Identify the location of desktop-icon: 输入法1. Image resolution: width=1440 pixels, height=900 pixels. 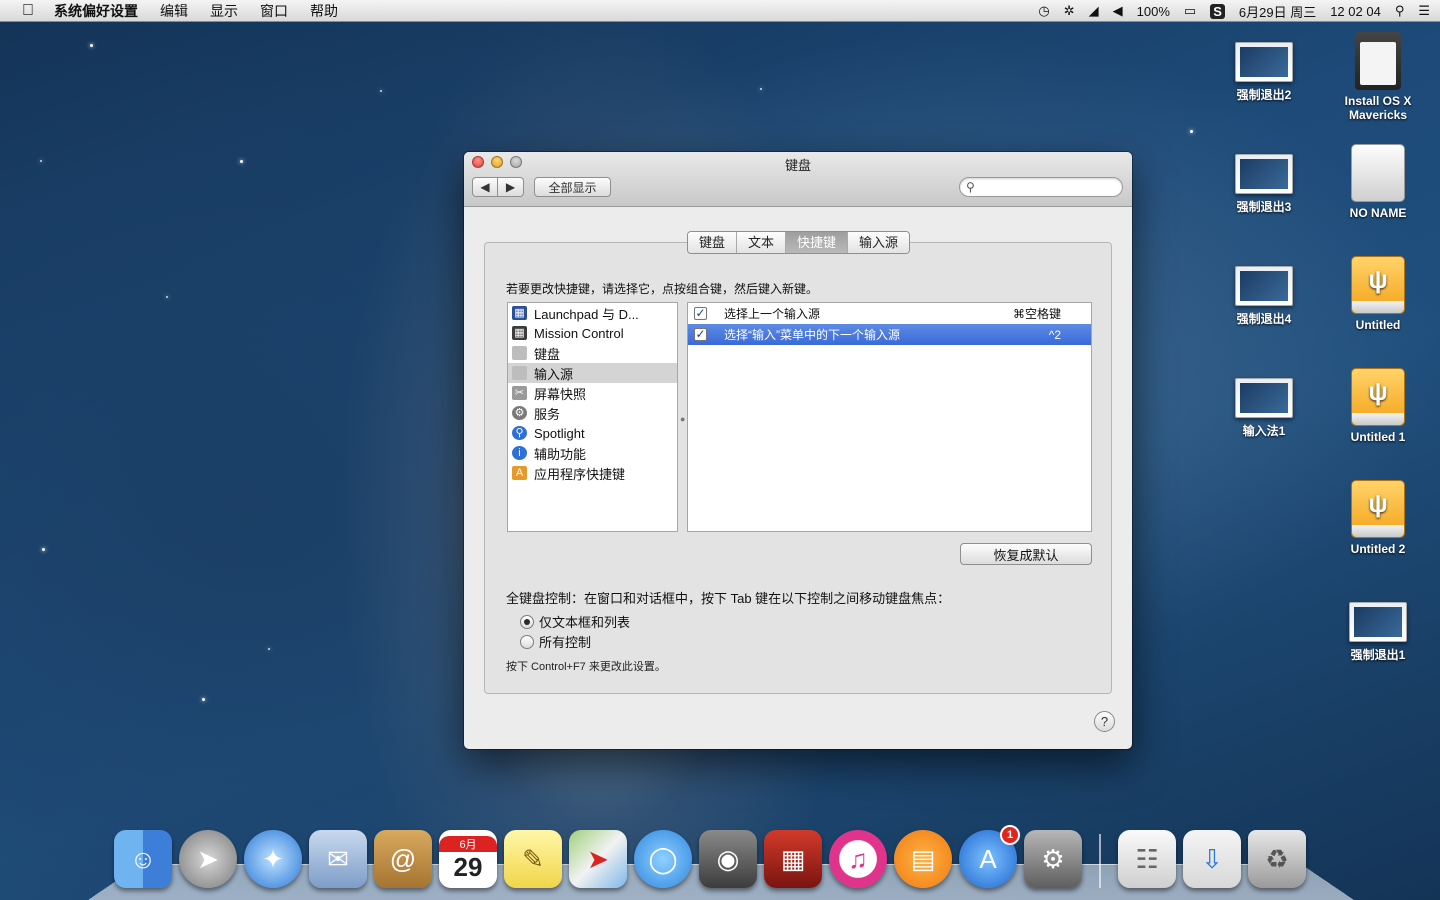
(1264, 408).